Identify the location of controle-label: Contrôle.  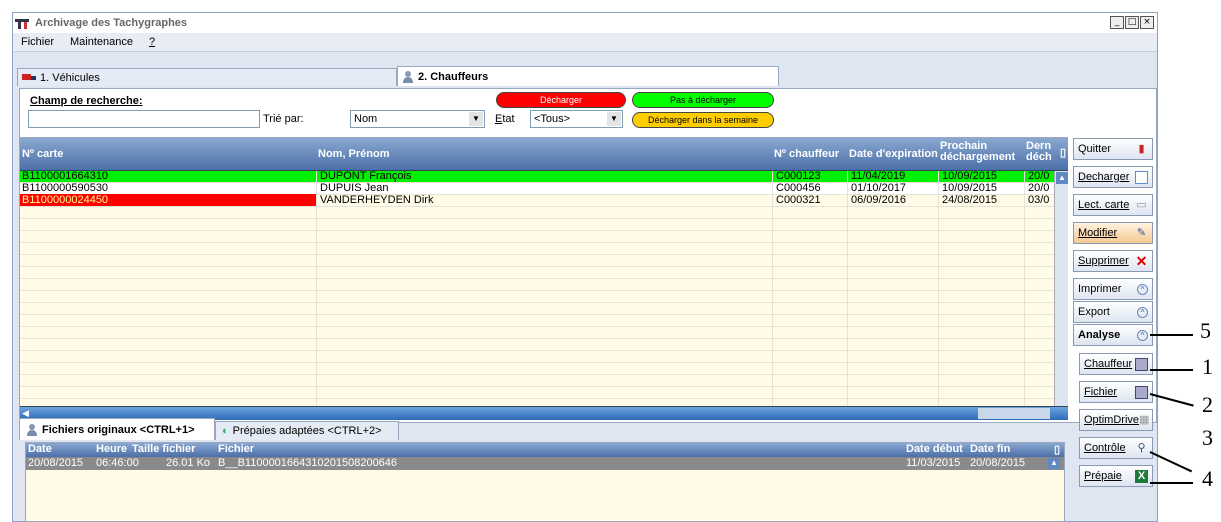
(1105, 448).